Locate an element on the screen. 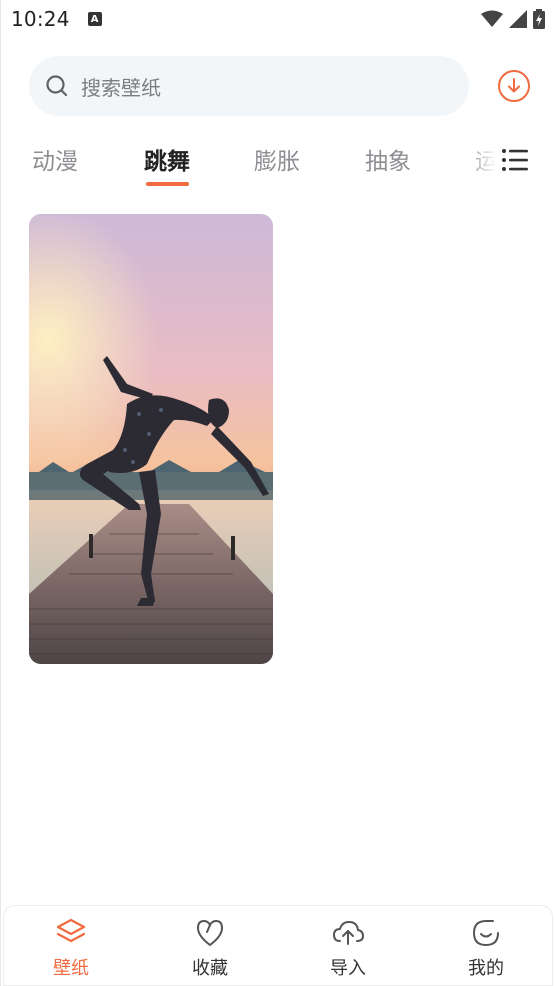  tab-dance: 跳舞 is located at coordinates (167, 159).